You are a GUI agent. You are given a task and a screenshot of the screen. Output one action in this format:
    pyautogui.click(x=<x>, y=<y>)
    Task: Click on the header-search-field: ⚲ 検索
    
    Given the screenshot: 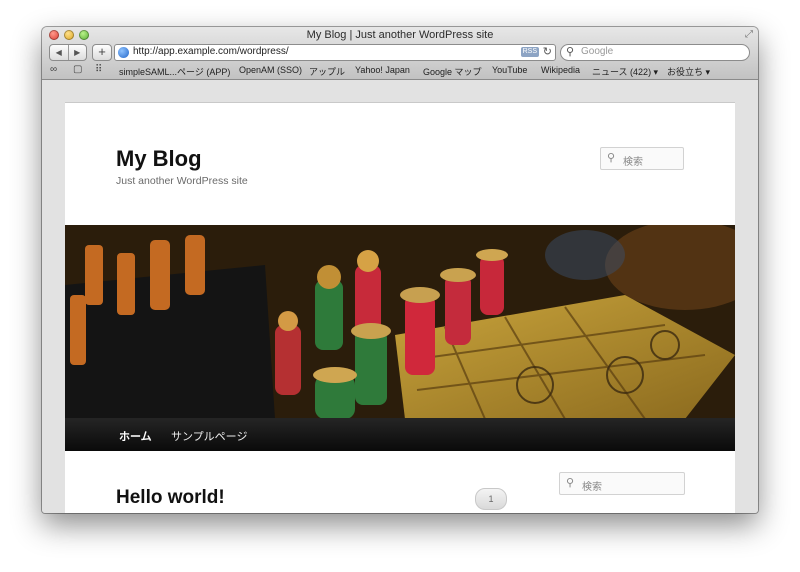 What is the action you would take?
    pyautogui.click(x=642, y=158)
    